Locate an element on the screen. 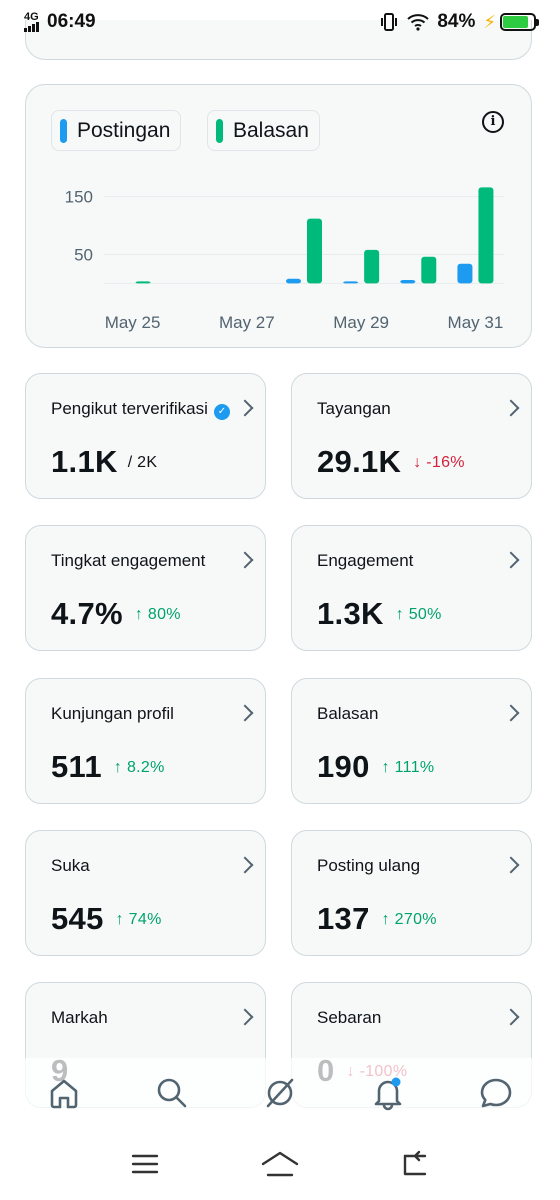  metric-value-row: 190 ↑ 111% is located at coordinates (375, 767).